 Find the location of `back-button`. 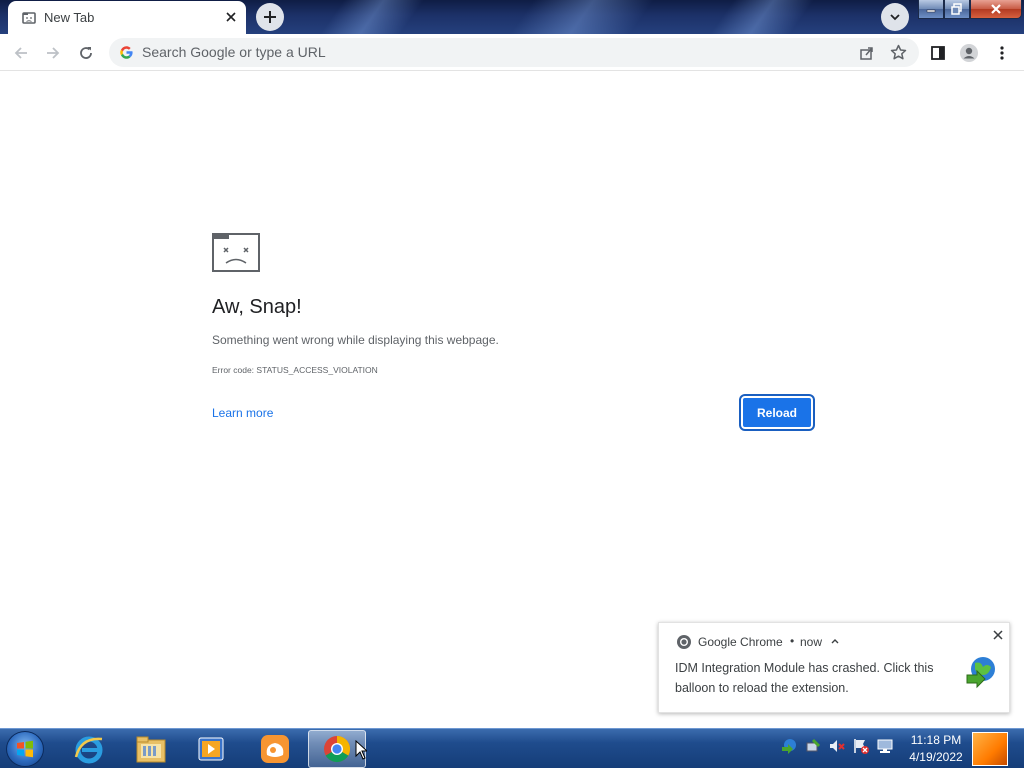

back-button is located at coordinates (21, 53).